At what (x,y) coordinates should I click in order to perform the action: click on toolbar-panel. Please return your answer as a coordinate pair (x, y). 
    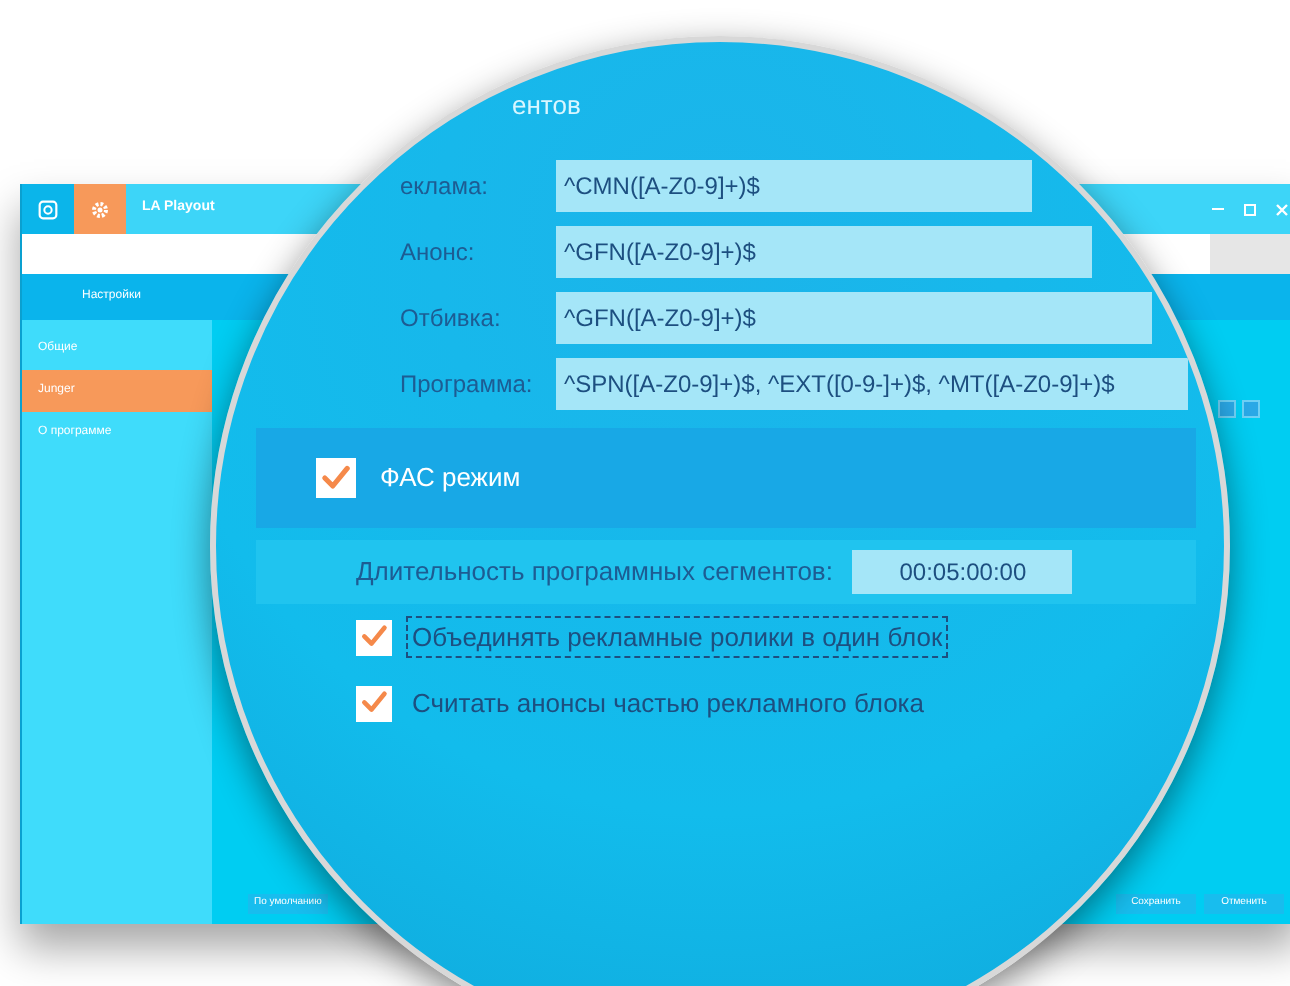
    Looking at the image, I should click on (1250, 254).